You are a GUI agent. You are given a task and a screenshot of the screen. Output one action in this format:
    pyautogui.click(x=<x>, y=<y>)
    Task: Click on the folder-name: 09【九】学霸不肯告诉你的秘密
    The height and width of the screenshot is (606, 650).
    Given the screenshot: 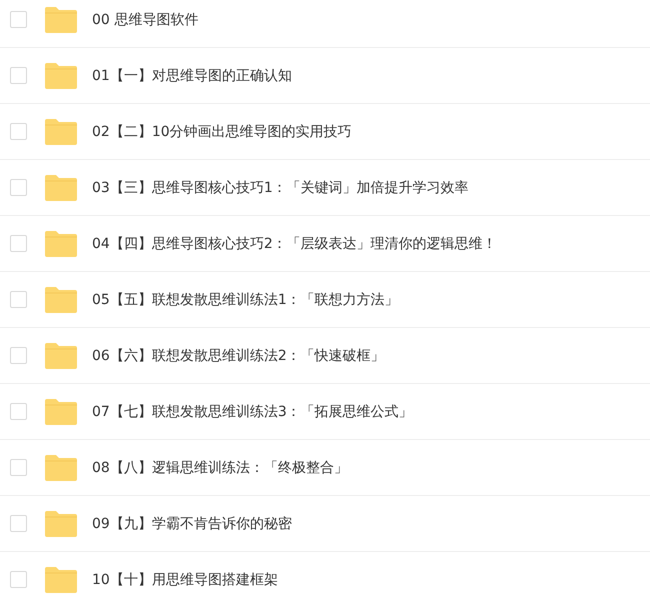 What is the action you would take?
    pyautogui.click(x=192, y=523)
    